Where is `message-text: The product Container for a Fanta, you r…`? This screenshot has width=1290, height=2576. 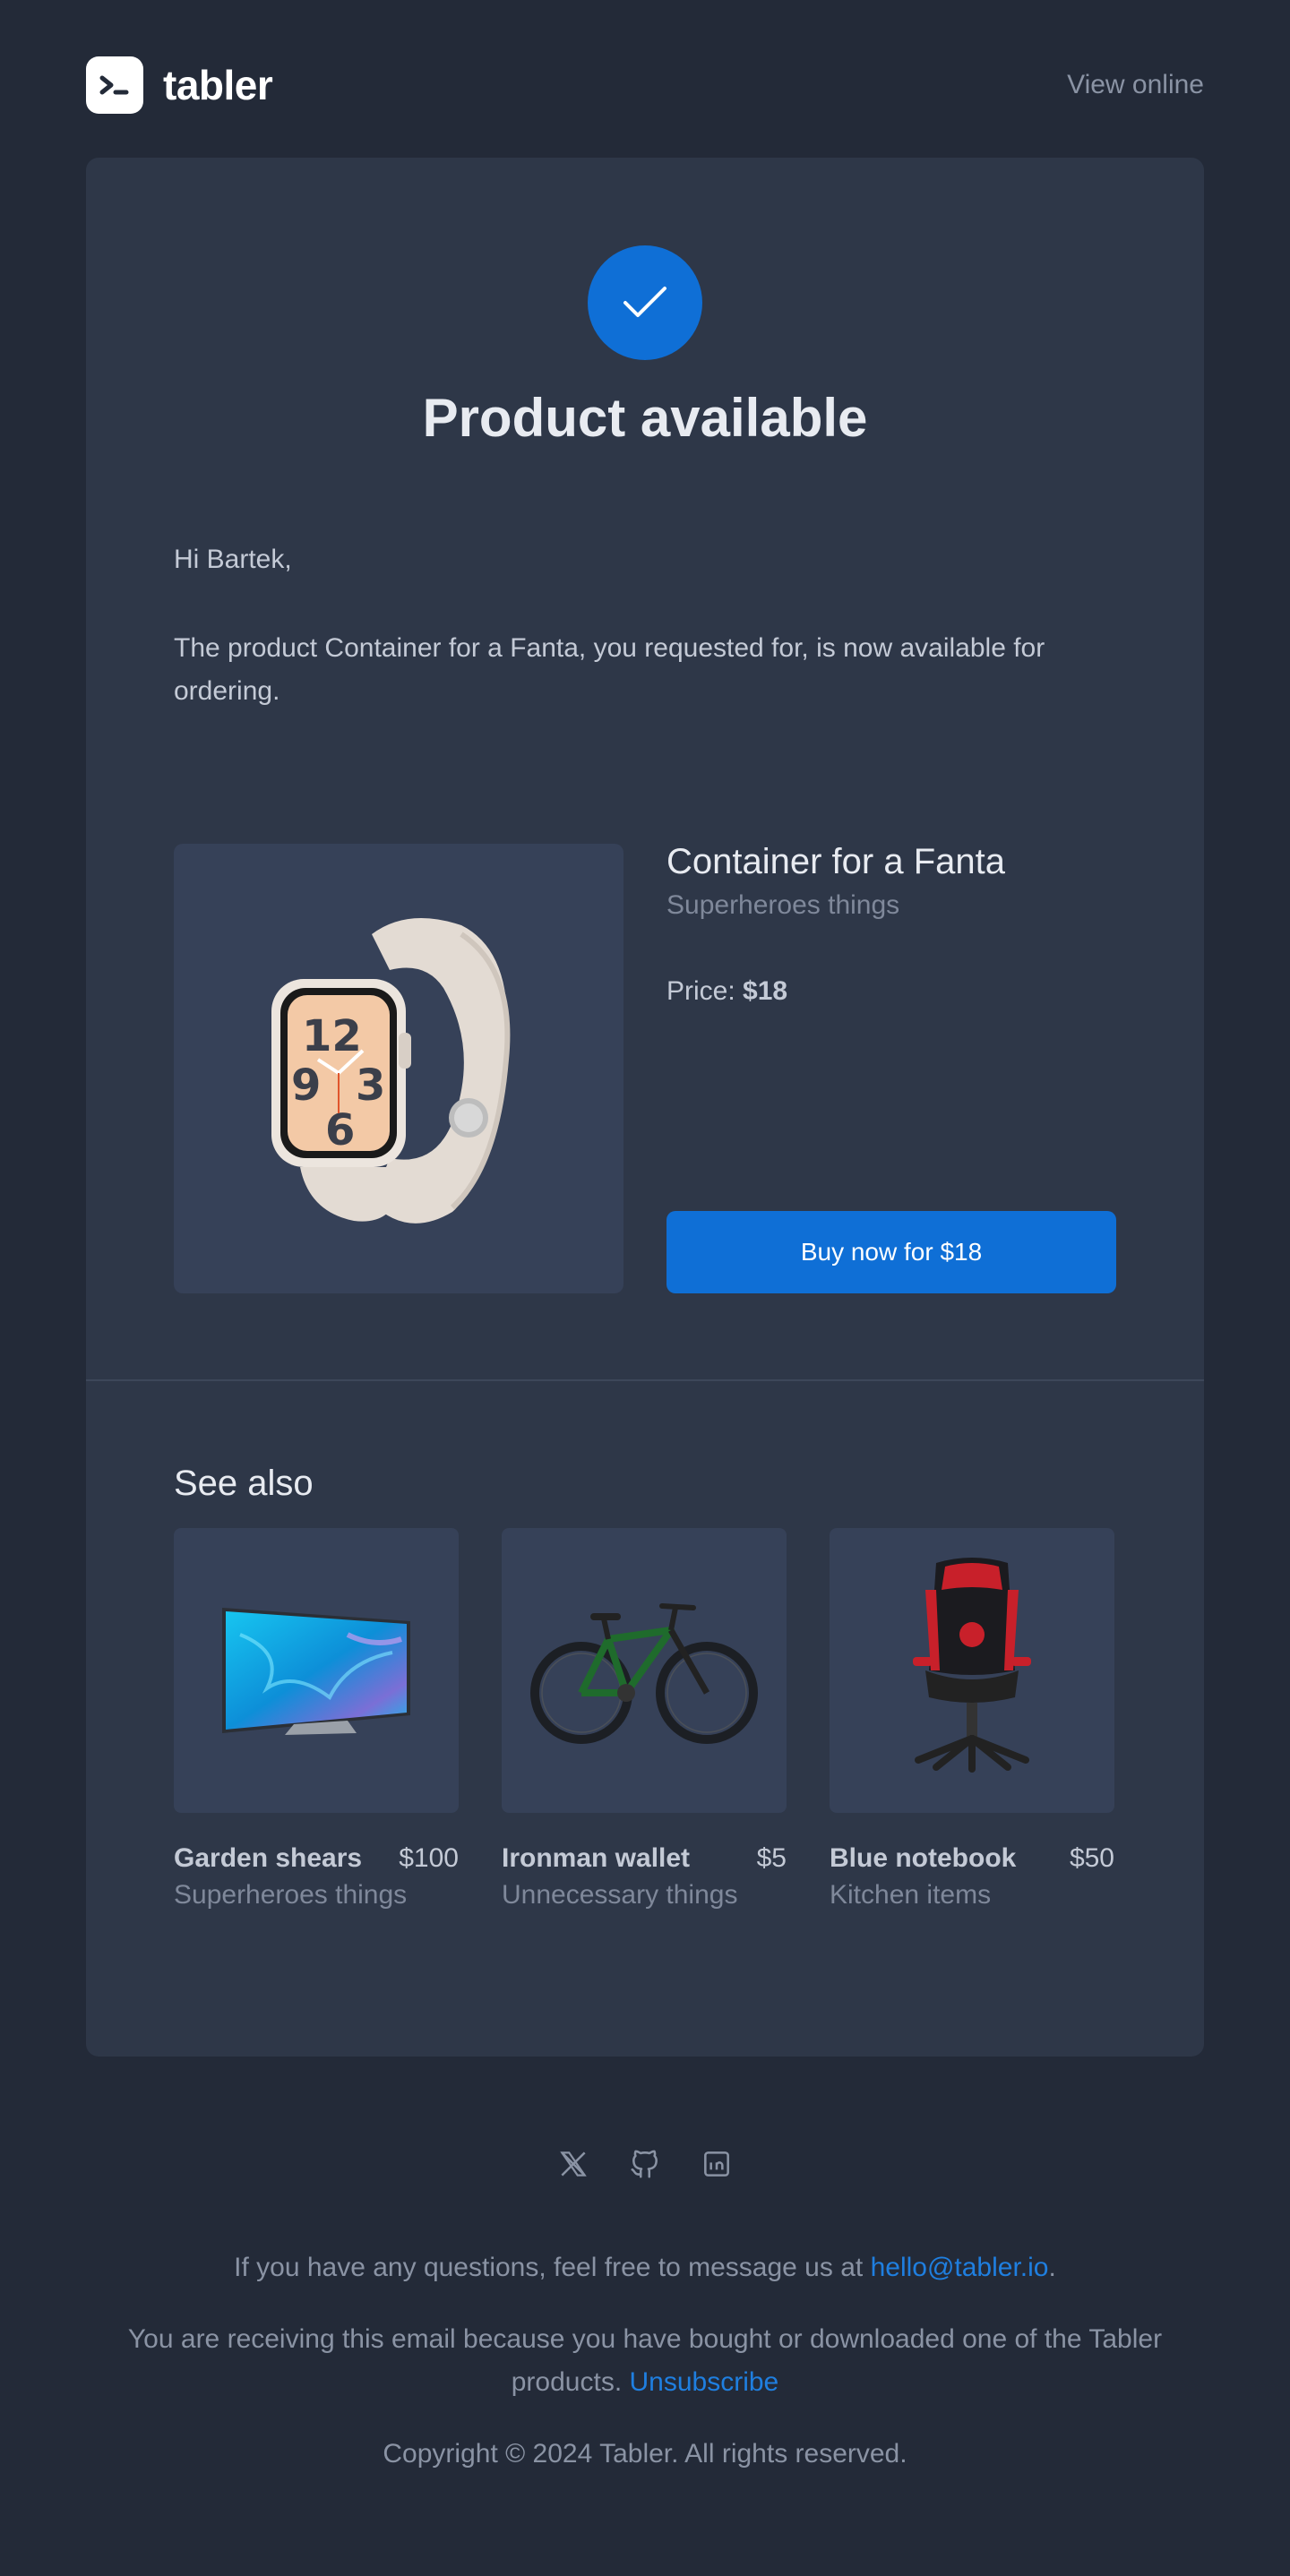 message-text: The product Container for a Fanta, you r… is located at coordinates (609, 669).